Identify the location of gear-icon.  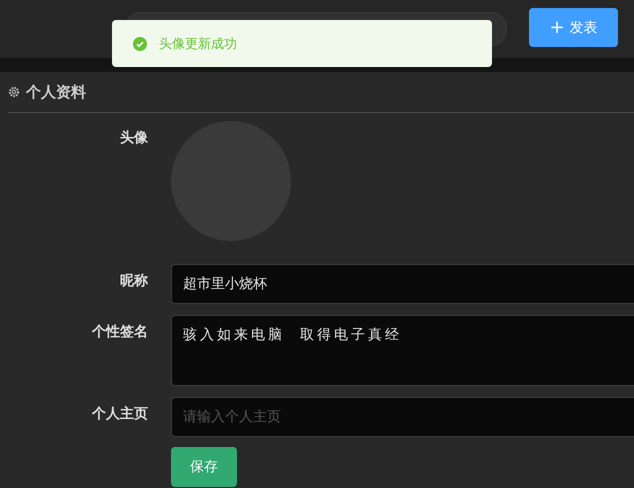
(14, 92).